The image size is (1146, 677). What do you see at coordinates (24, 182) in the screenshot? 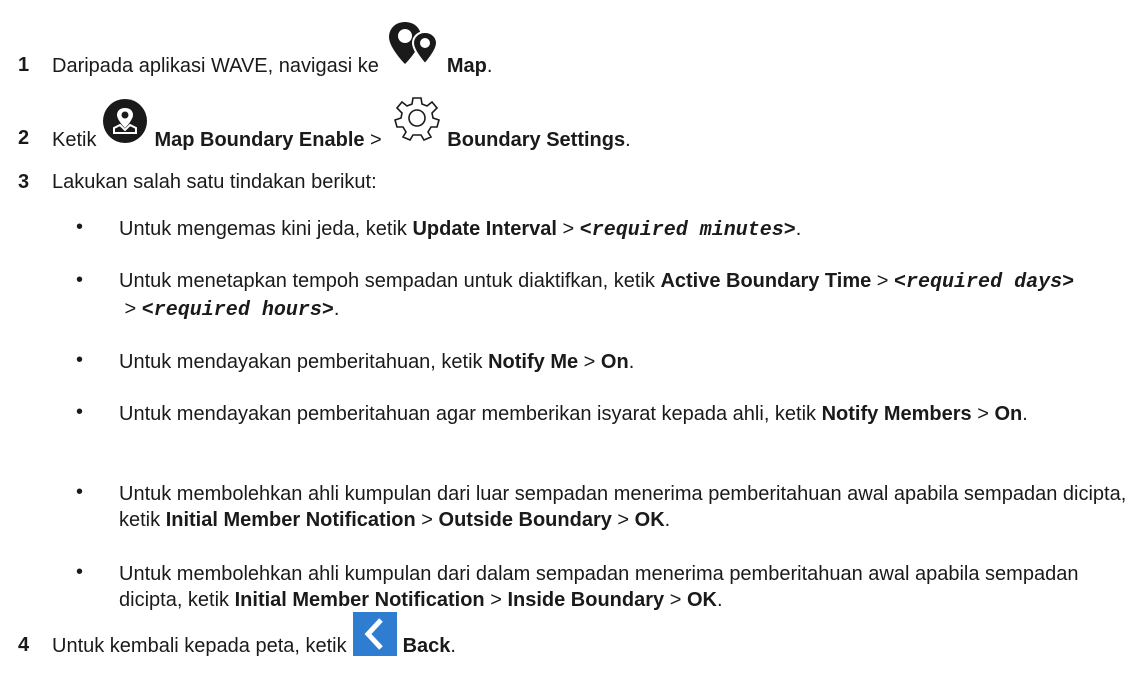
I see `step-number: 3` at bounding box center [24, 182].